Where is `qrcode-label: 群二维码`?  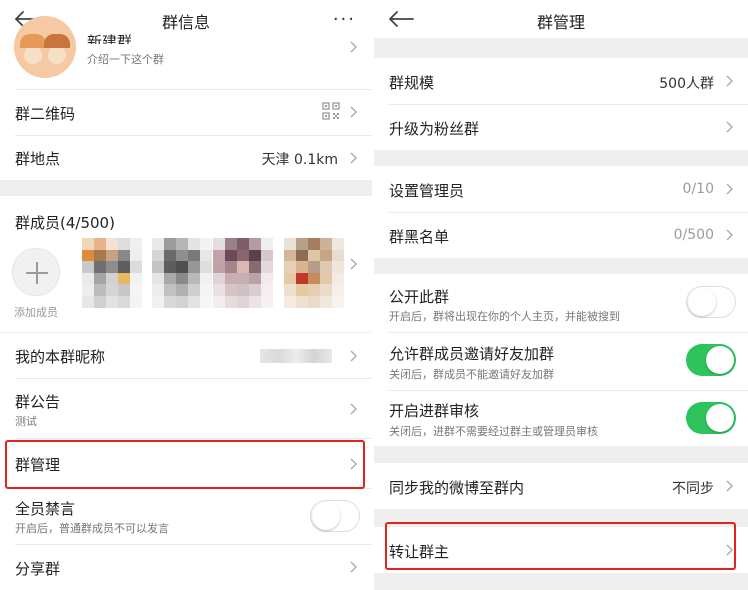
qrcode-label: 群二维码 is located at coordinates (45, 114).